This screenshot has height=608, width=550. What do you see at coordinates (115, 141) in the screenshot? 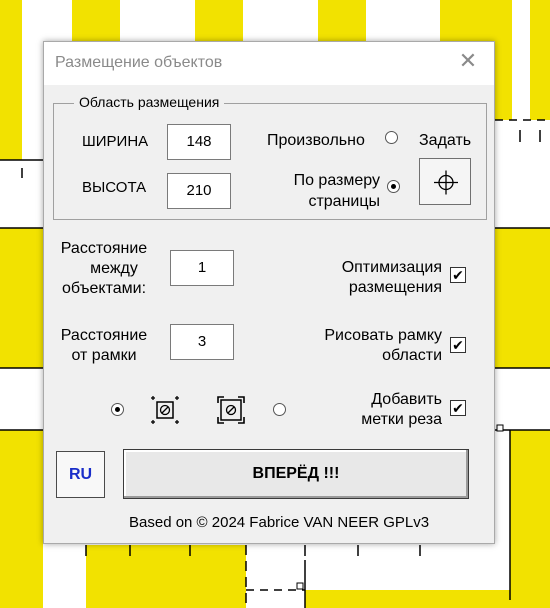
I see `width-label: ШИРИНА` at bounding box center [115, 141].